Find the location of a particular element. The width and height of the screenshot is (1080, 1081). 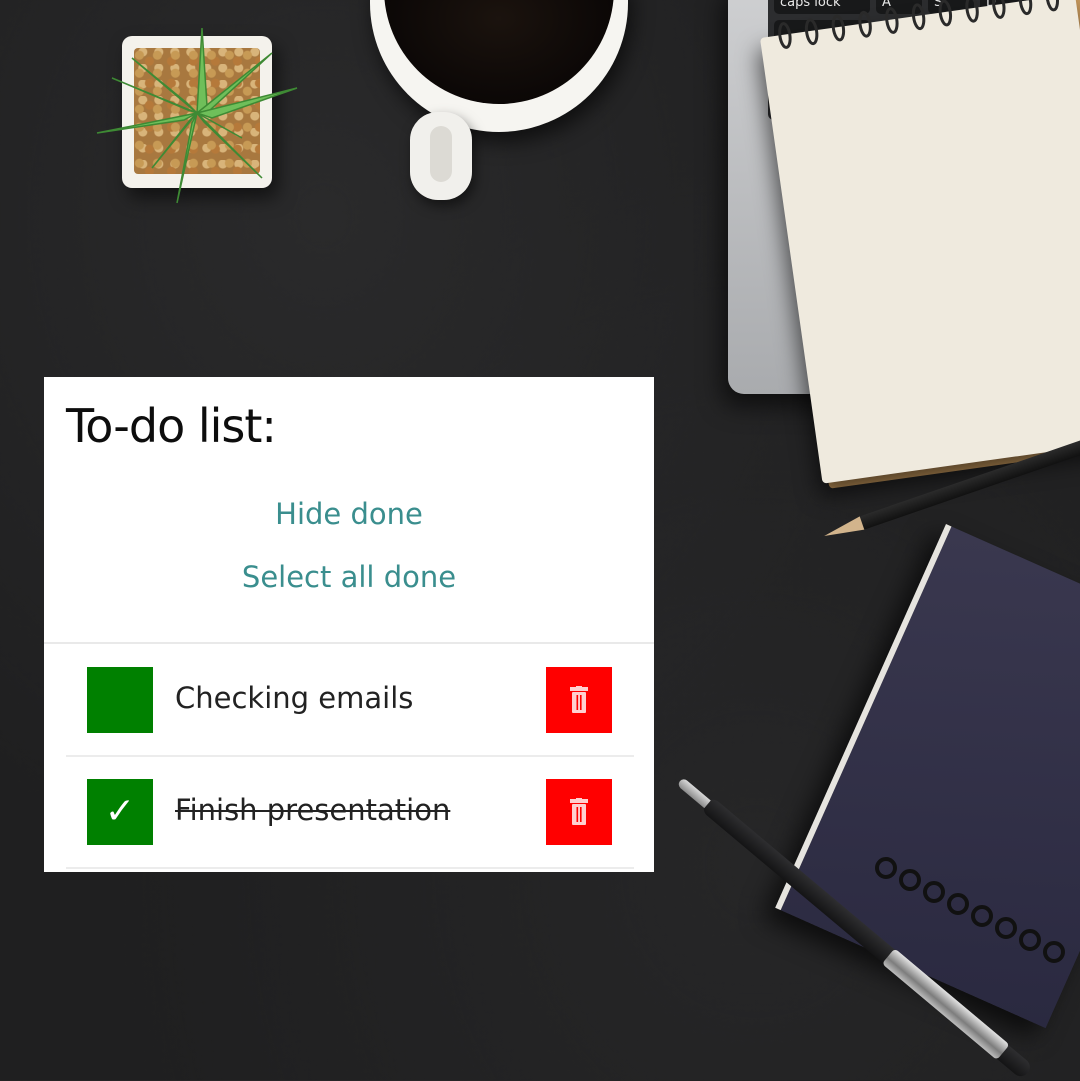

todo-item: Checking emails is located at coordinates (350, 701).